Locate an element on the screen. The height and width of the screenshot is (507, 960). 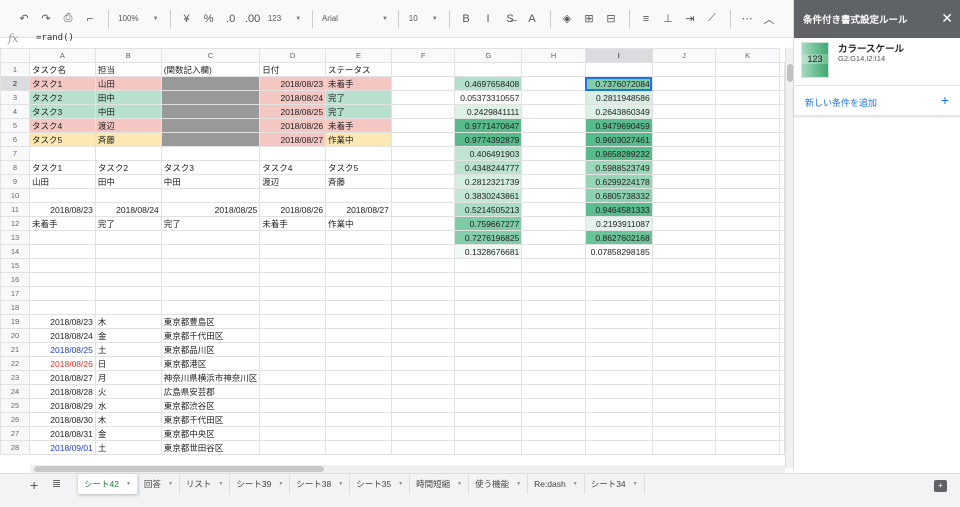
column-header: A is located at coordinates (62, 55).